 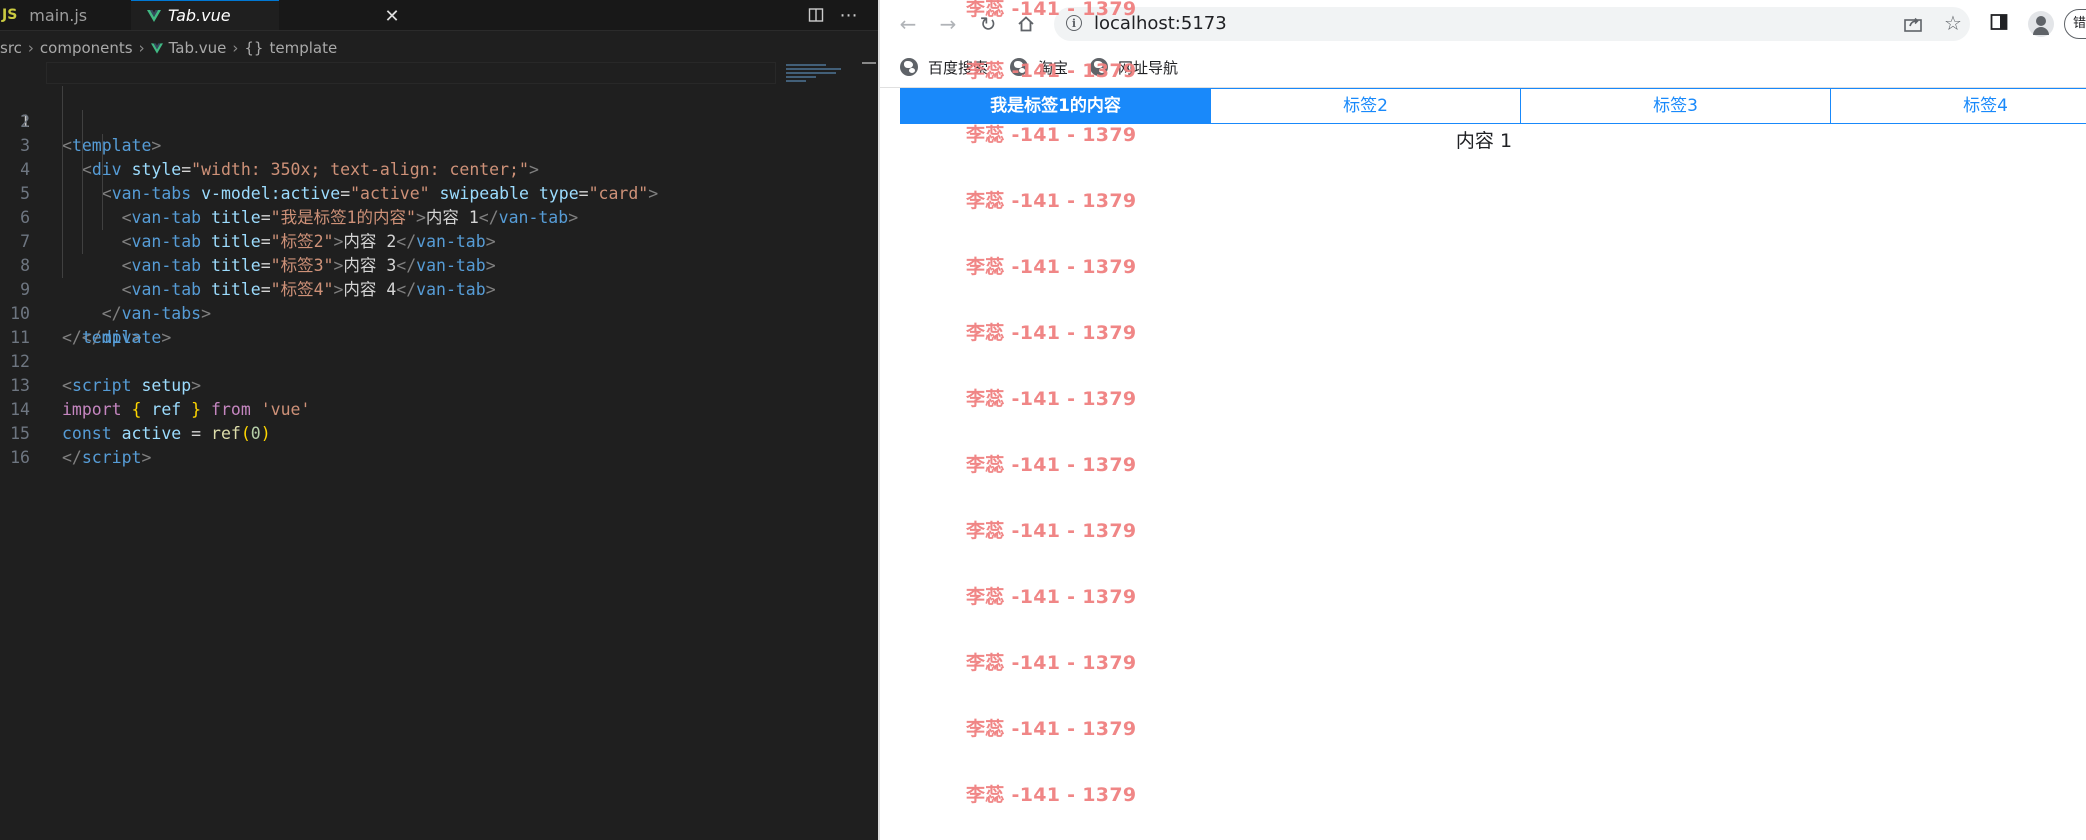 What do you see at coordinates (58, 15) in the screenshot?
I see `tab-label: main.js` at bounding box center [58, 15].